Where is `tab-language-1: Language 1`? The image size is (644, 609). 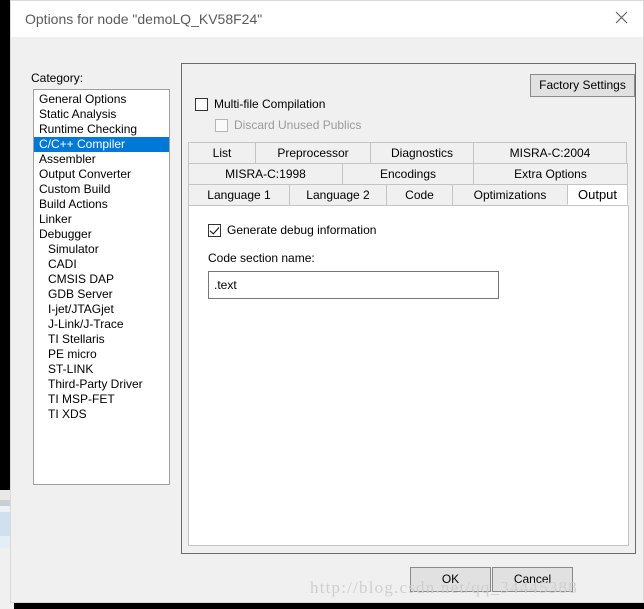
tab-language-1: Language 1 is located at coordinates (239, 194).